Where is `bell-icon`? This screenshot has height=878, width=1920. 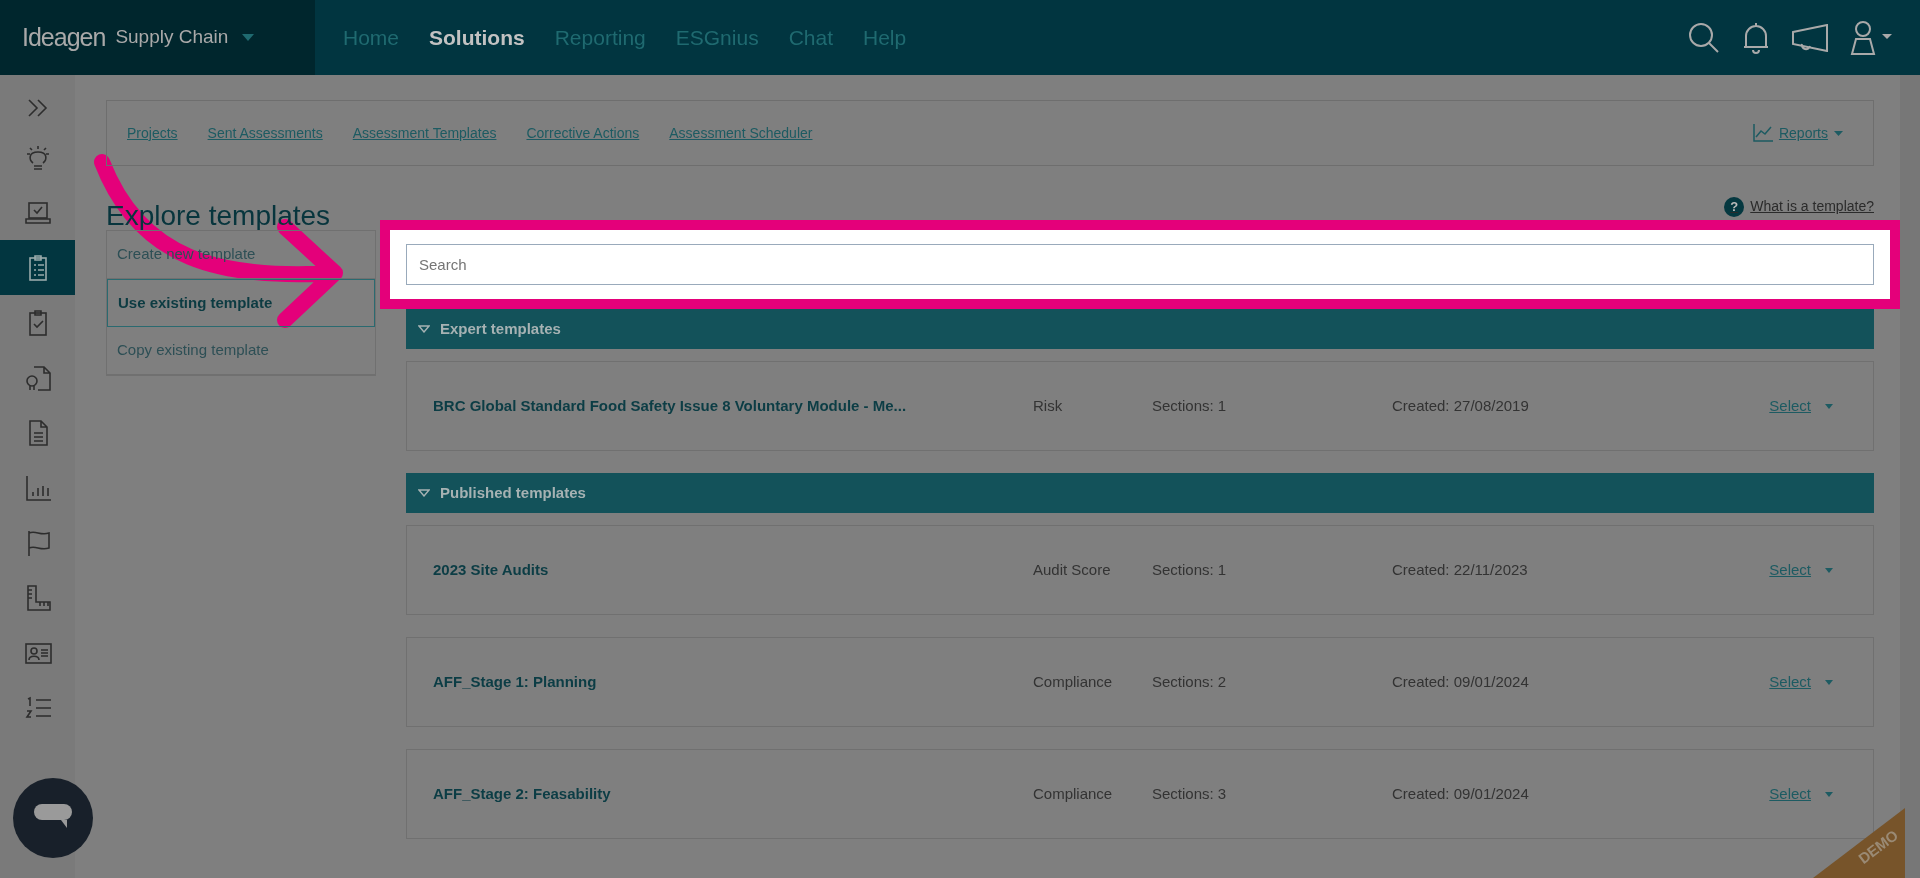 bell-icon is located at coordinates (1756, 37).